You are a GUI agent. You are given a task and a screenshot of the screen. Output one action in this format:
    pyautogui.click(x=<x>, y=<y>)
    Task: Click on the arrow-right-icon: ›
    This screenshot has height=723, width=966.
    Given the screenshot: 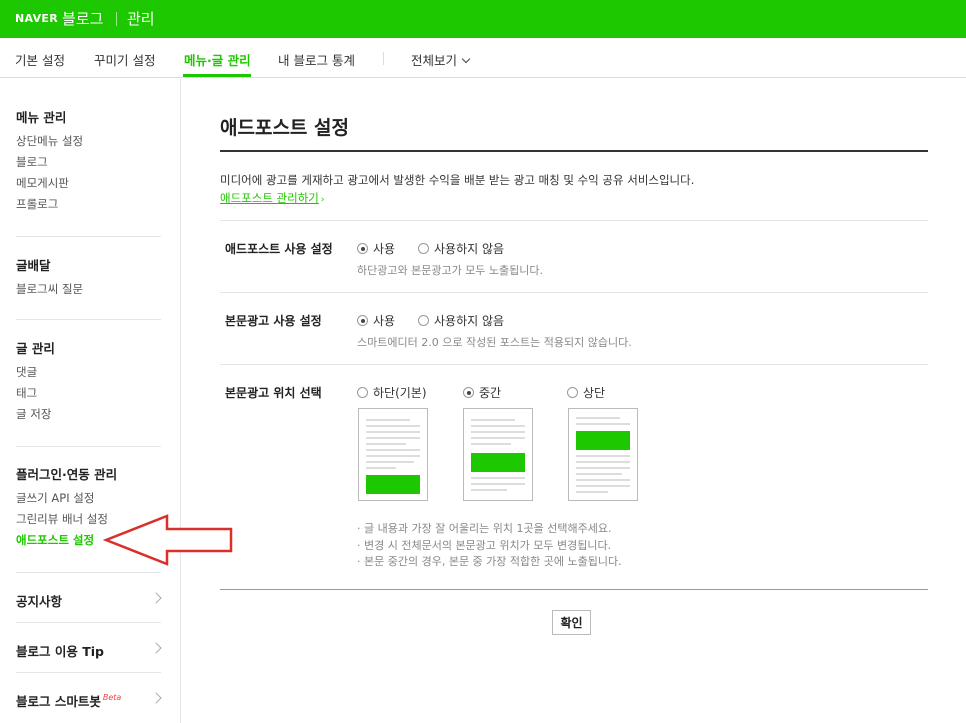 What is the action you would take?
    pyautogui.click(x=322, y=200)
    